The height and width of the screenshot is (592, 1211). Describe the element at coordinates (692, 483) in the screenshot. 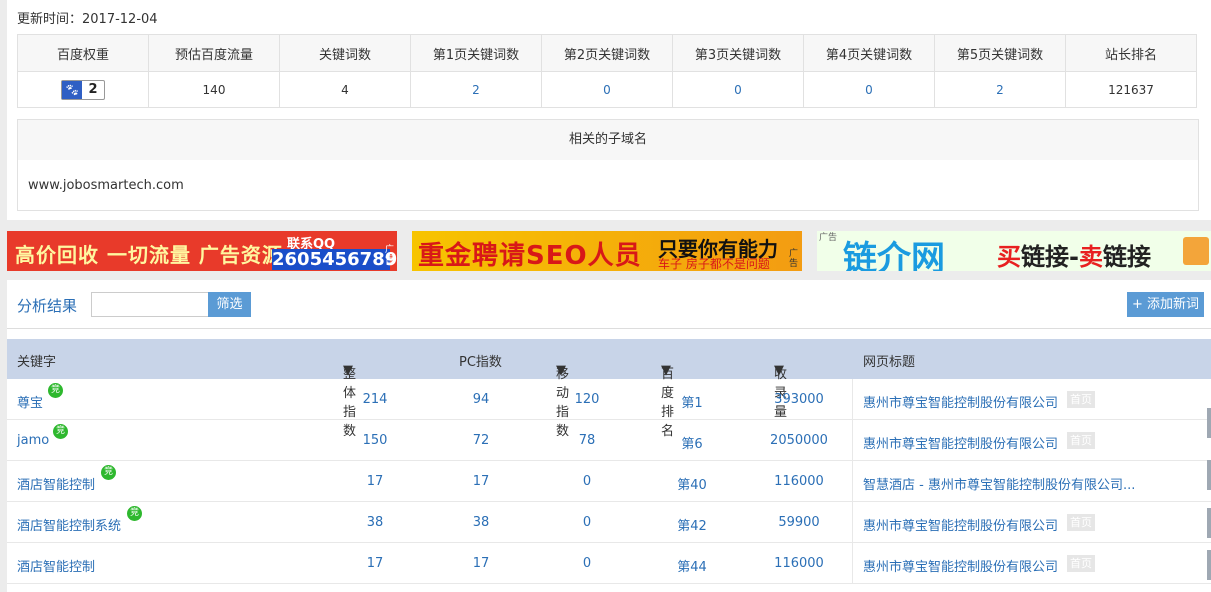

I see `baidu-rank: 第40` at that location.